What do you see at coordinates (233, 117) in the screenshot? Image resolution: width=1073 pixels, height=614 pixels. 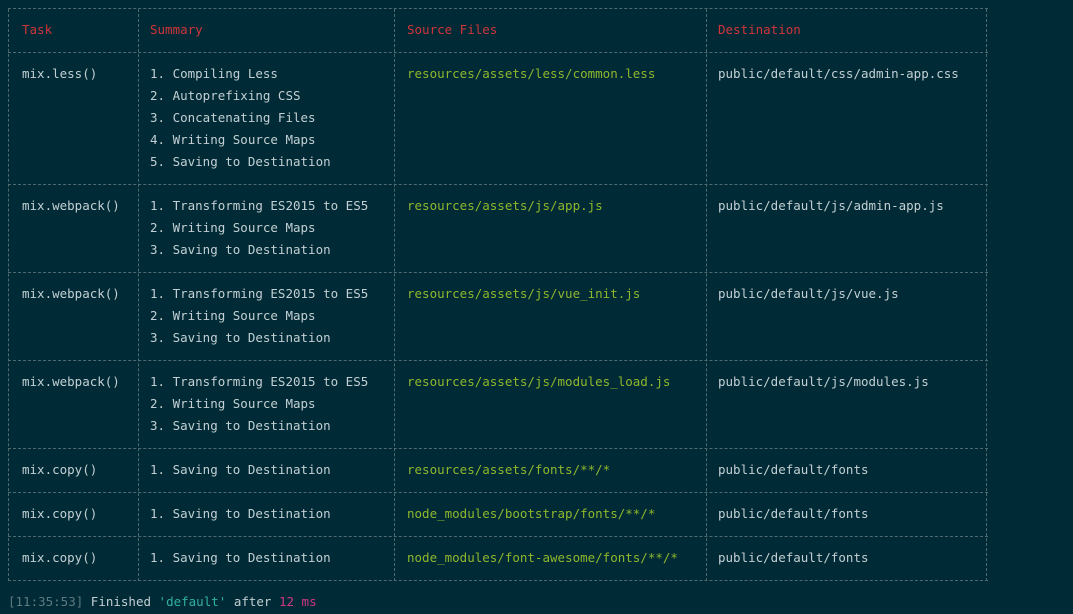 I see `summary-step: 3. Concatenating Files` at bounding box center [233, 117].